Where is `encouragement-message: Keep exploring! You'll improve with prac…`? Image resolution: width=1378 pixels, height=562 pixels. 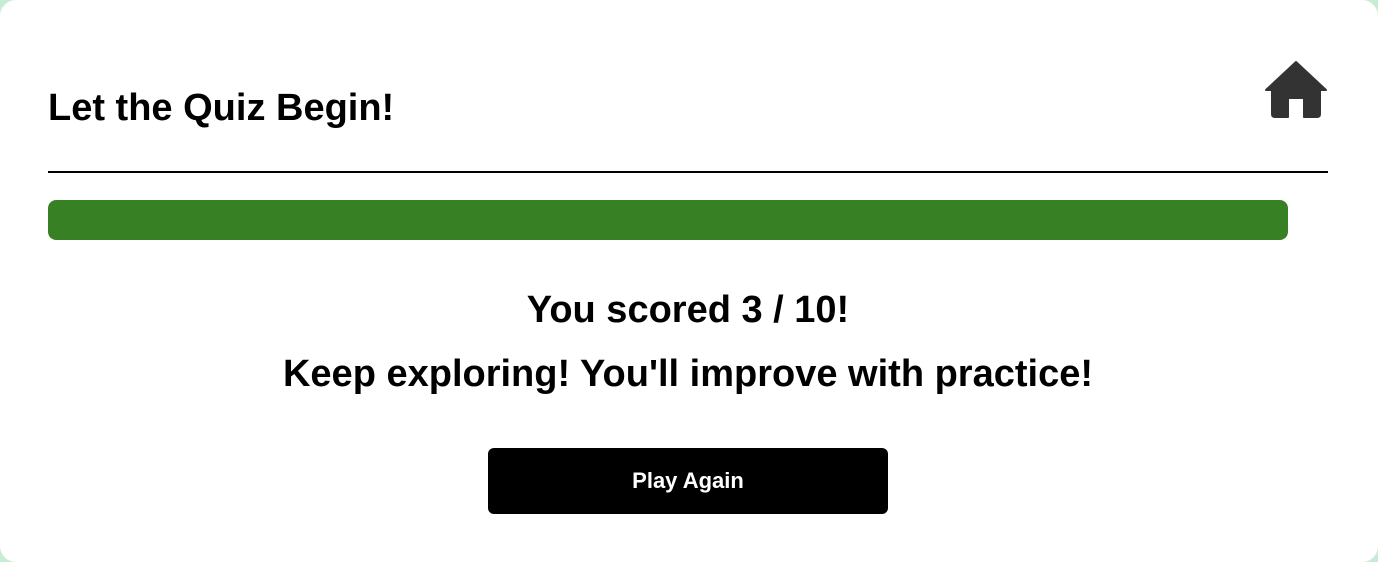 encouragement-message: Keep exploring! You'll improve with prac… is located at coordinates (687, 374).